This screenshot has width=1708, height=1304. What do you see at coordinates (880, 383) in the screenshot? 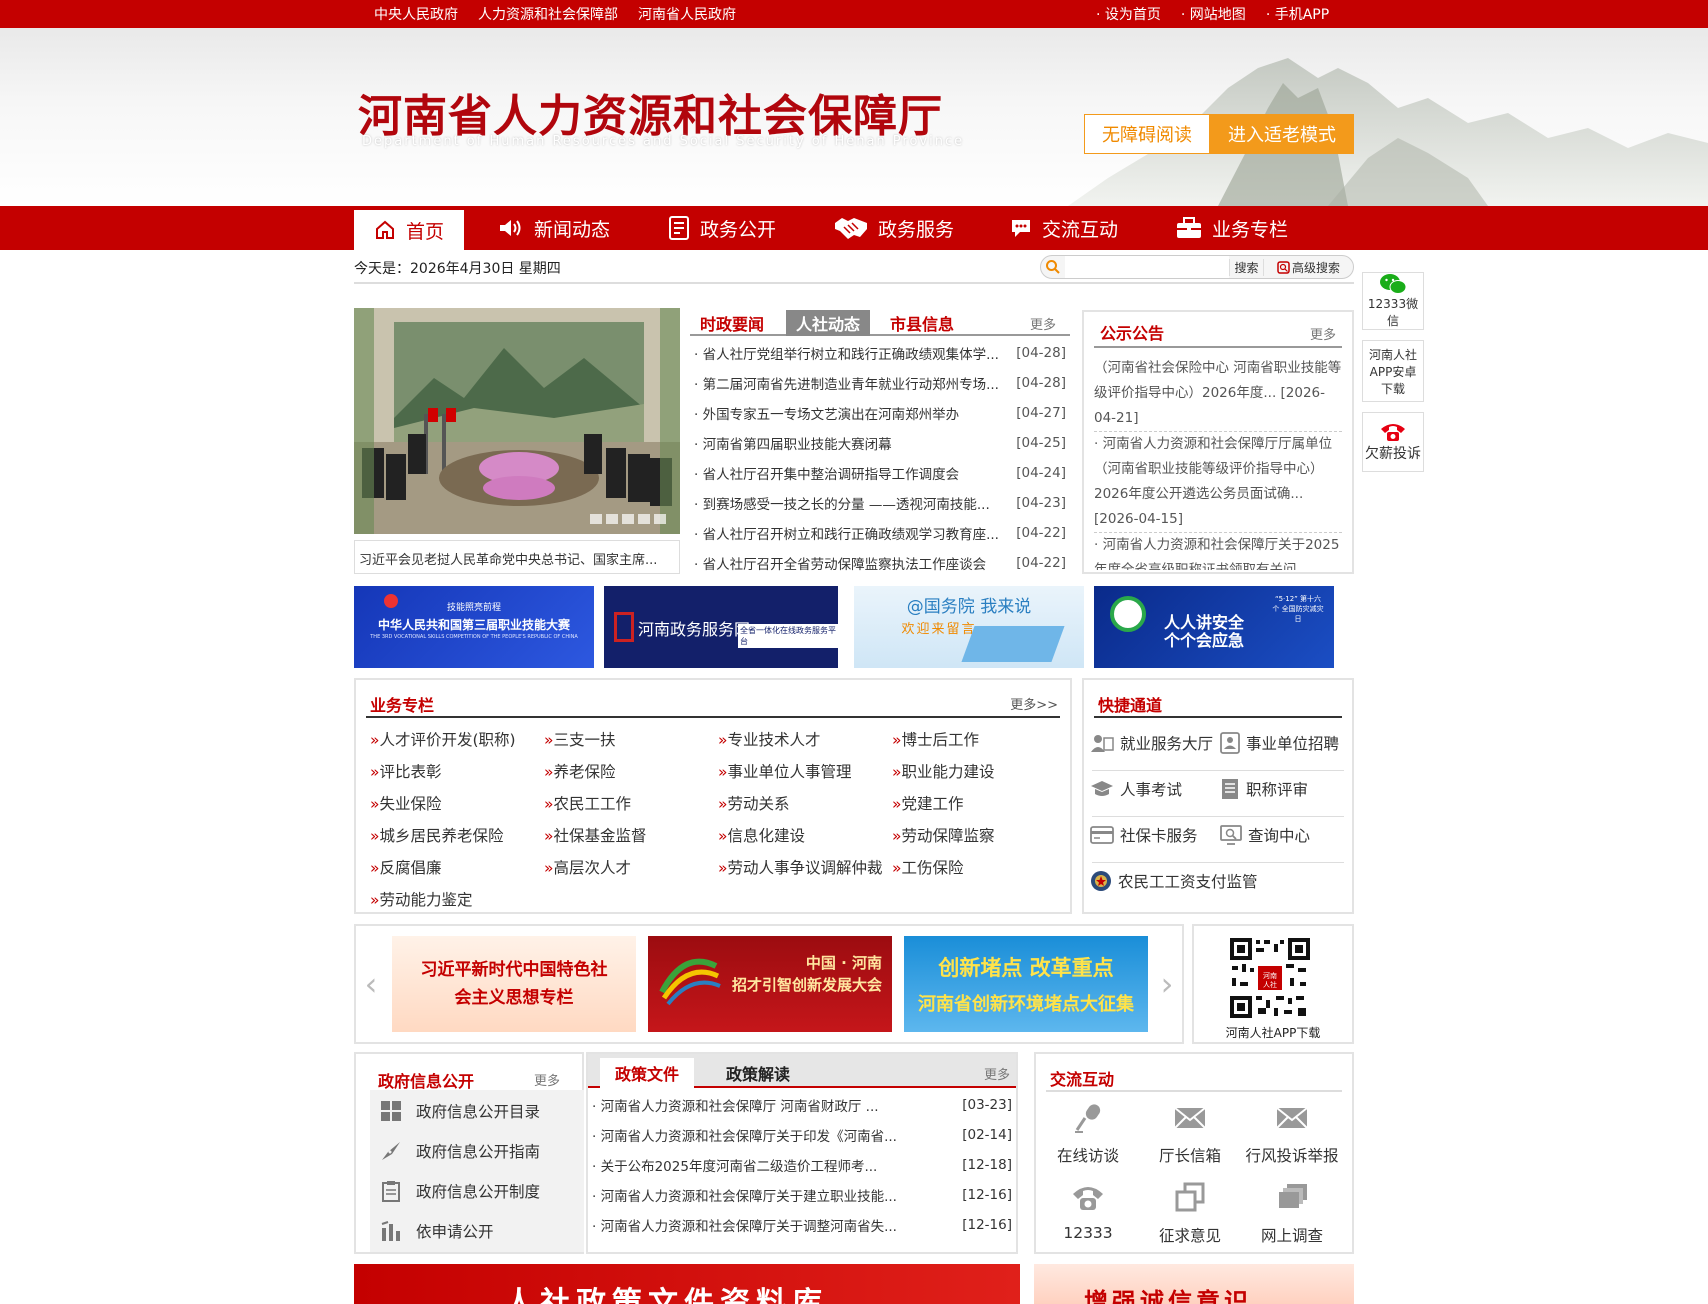
I see `list-item: · 第二届河南省先进制造业青年就业行动郑州专场... [04-28]` at bounding box center [880, 383].